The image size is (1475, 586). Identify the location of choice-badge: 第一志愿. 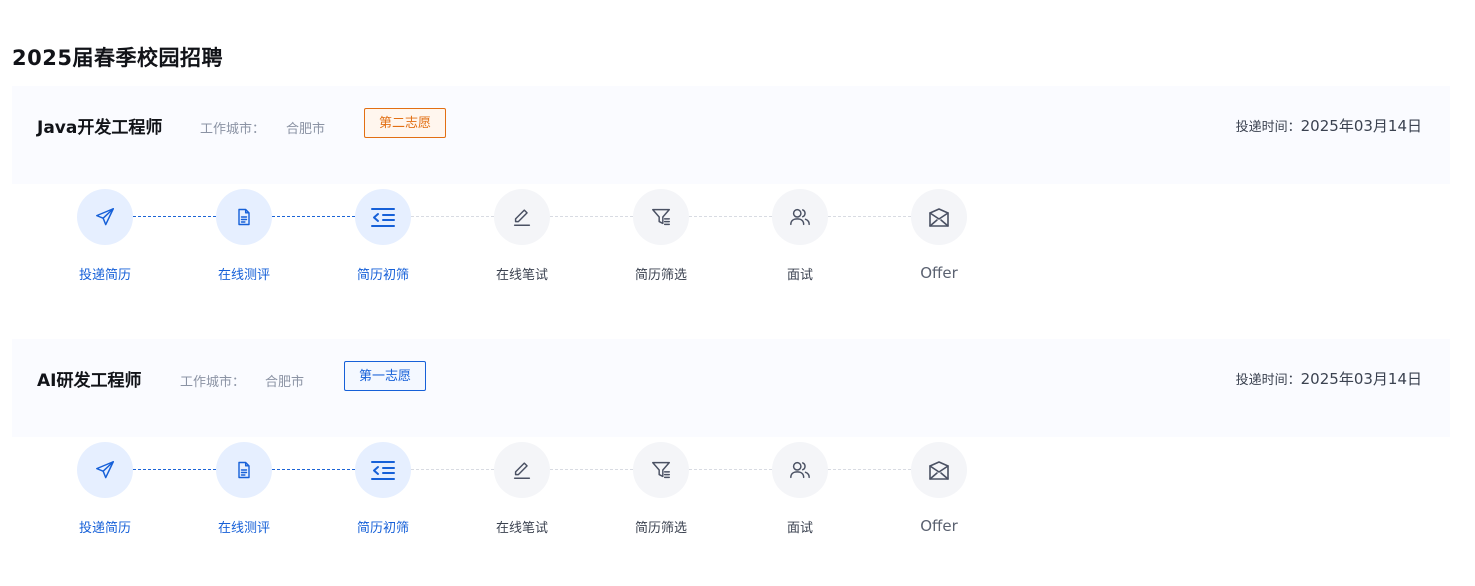
(385, 376).